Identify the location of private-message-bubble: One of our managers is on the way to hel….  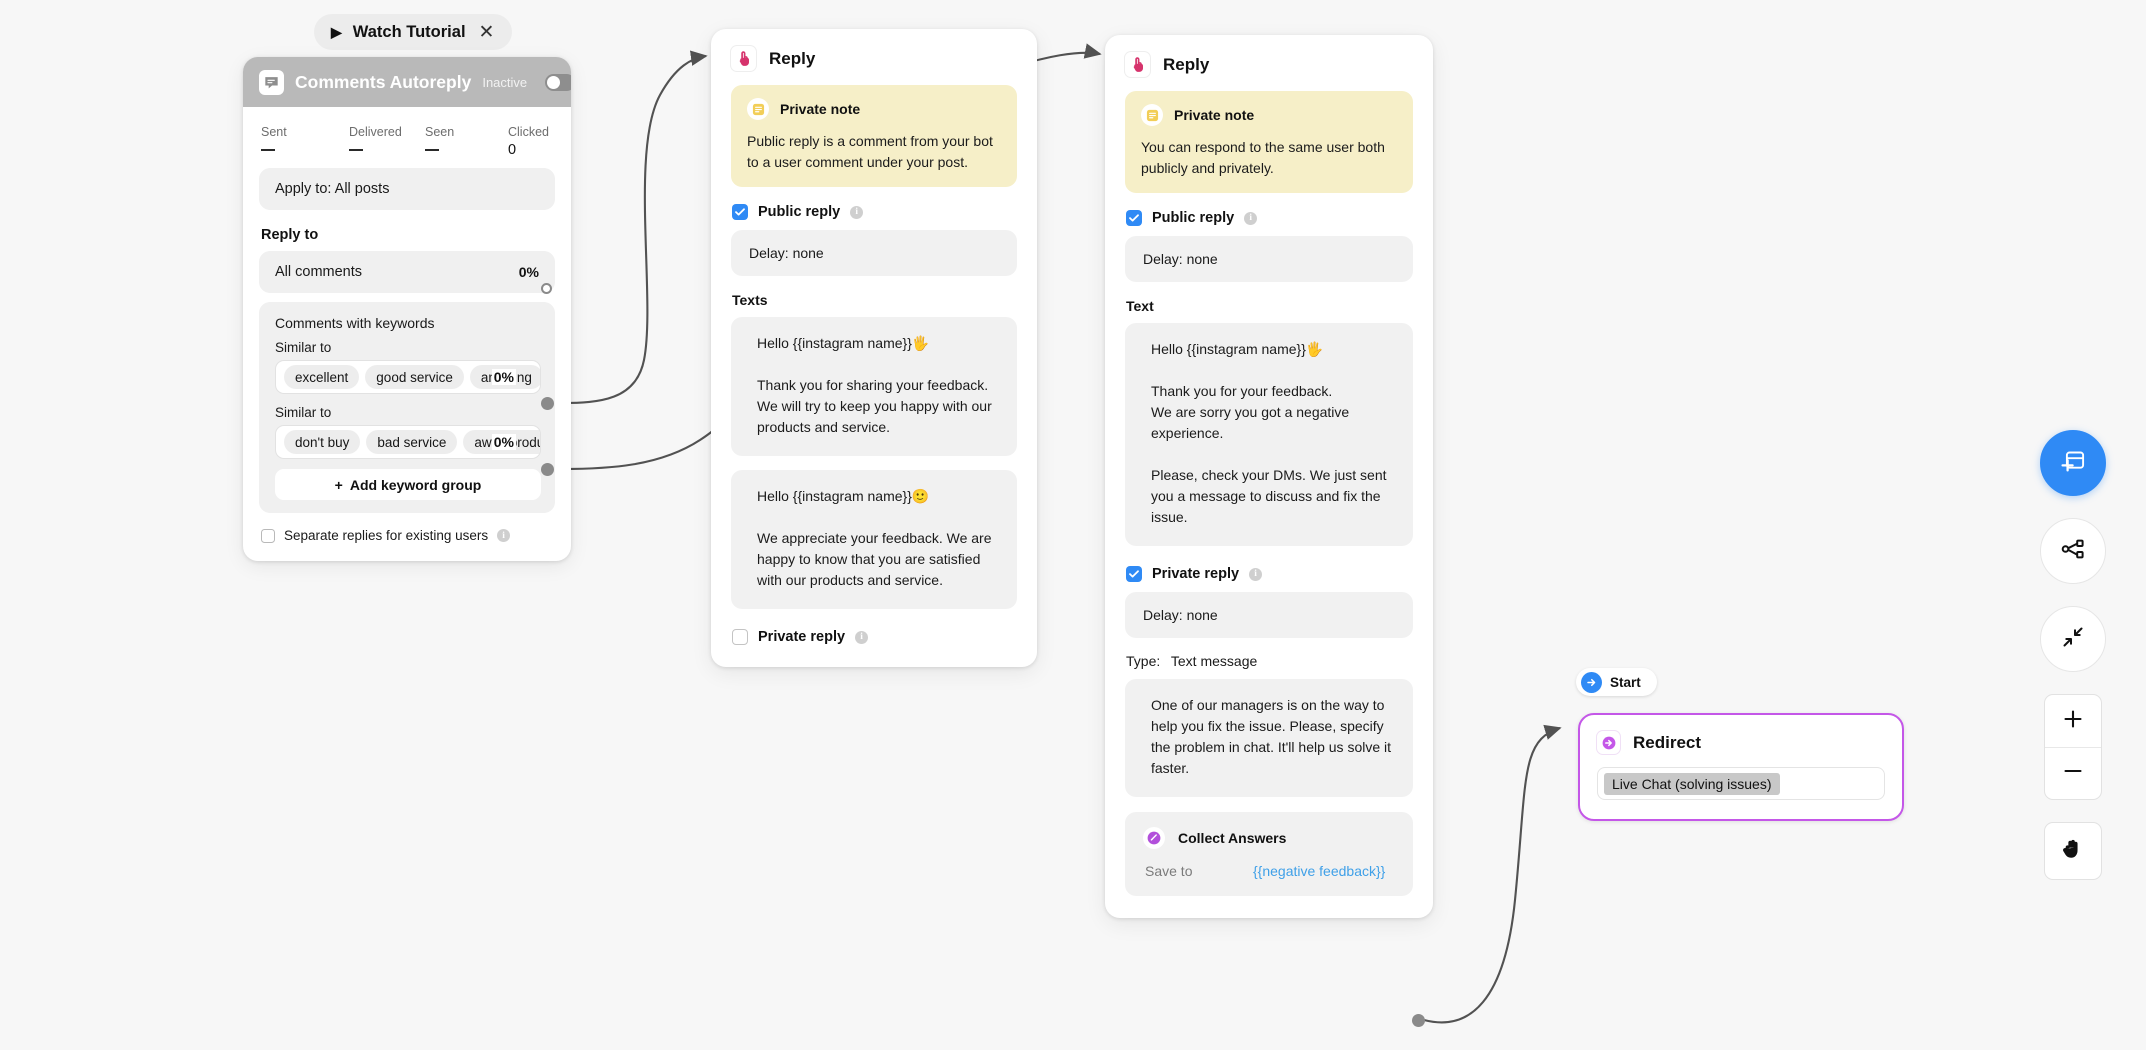
(1269, 738).